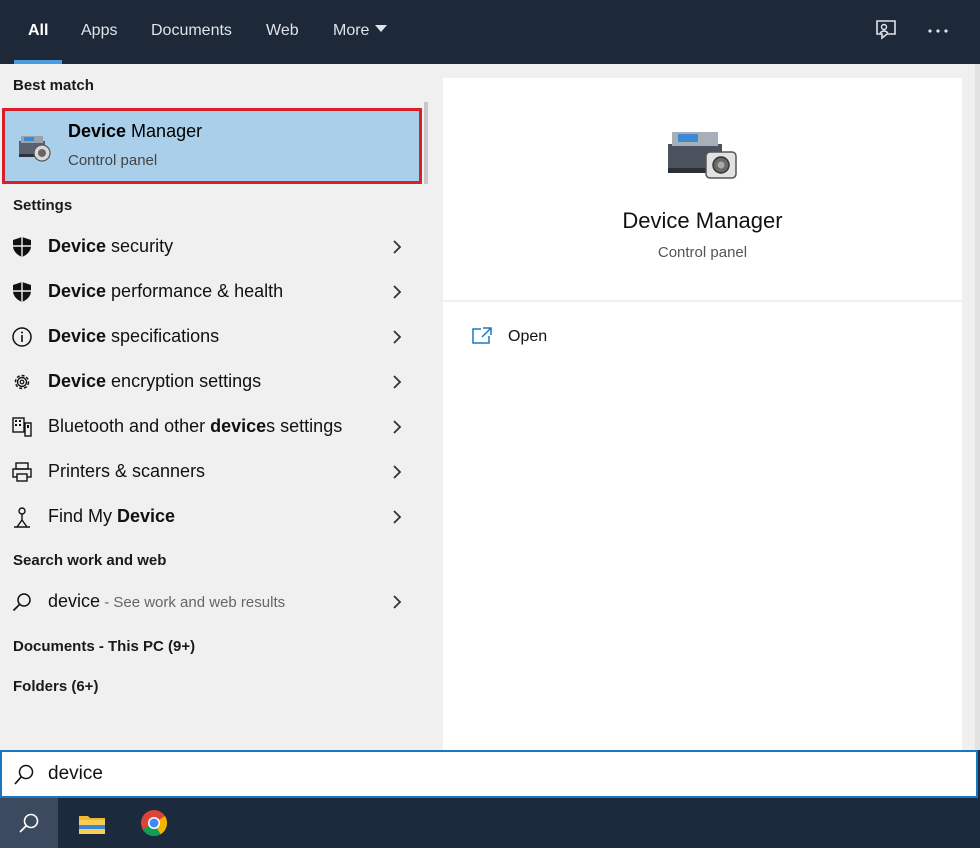  I want to click on tab-documents-label: Documents, so click(191, 30).